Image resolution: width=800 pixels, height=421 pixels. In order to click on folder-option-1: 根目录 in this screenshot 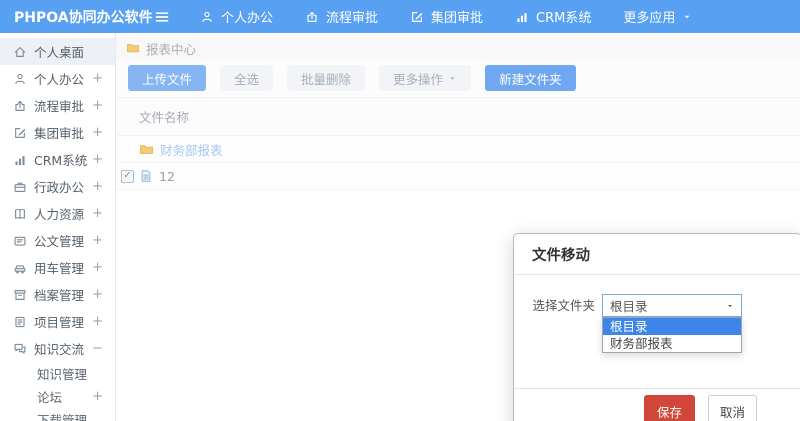, I will do `click(672, 326)`.